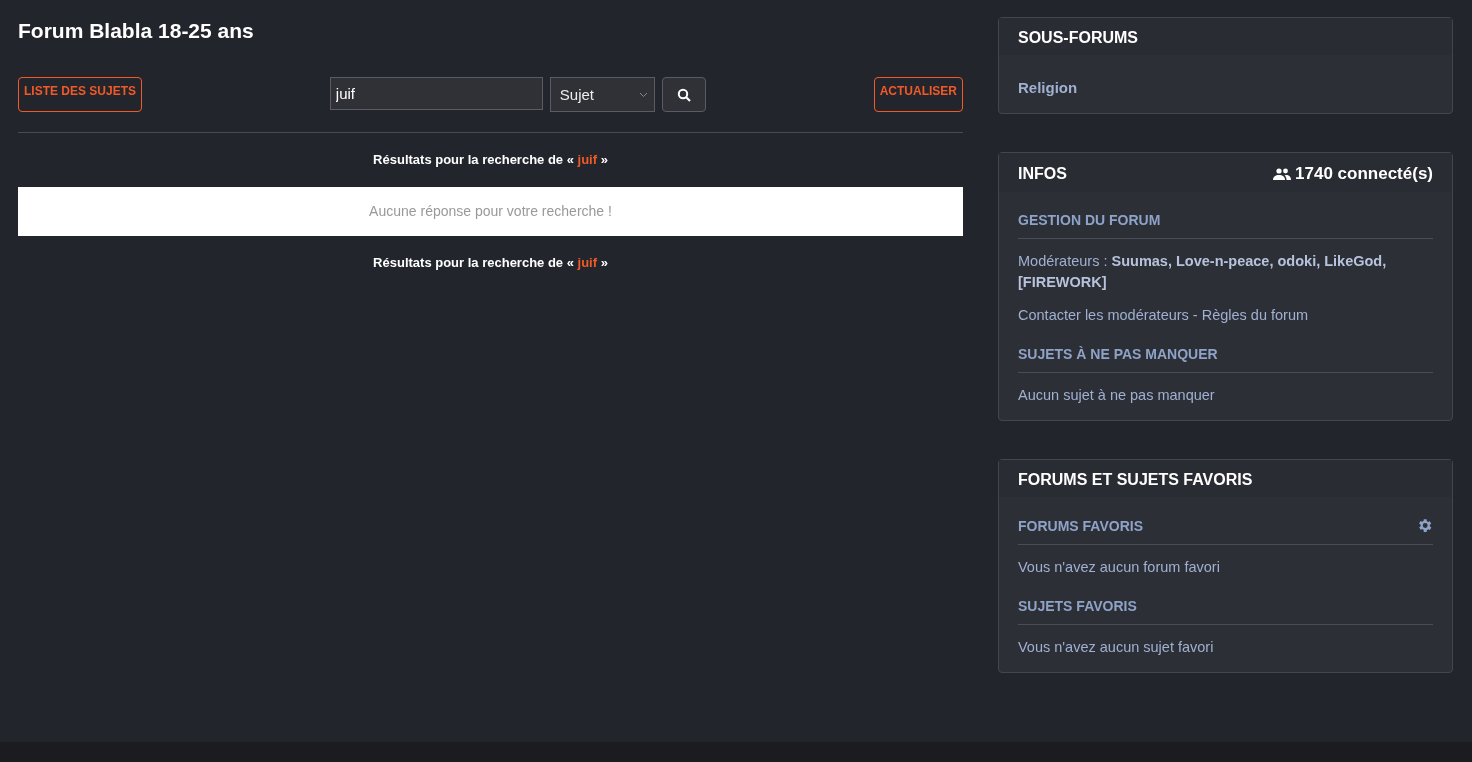 Image resolution: width=1472 pixels, height=762 pixels. I want to click on section-heading: FORUMS FAVORIS, so click(1080, 525).